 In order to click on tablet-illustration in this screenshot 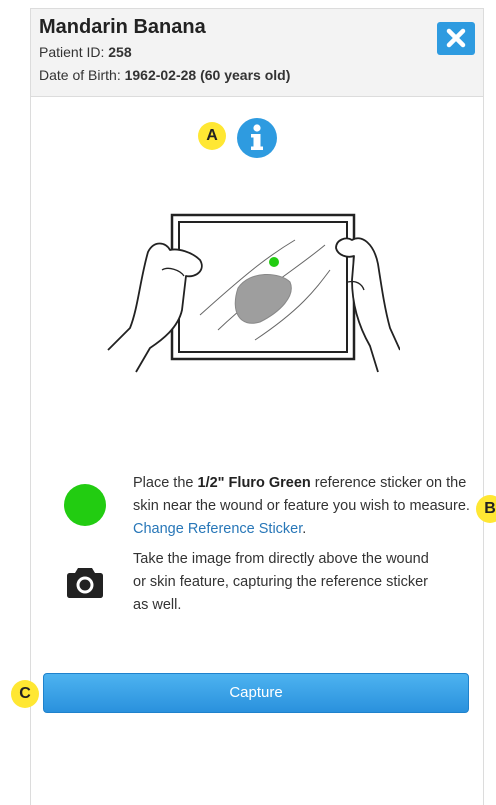, I will do `click(253, 293)`.